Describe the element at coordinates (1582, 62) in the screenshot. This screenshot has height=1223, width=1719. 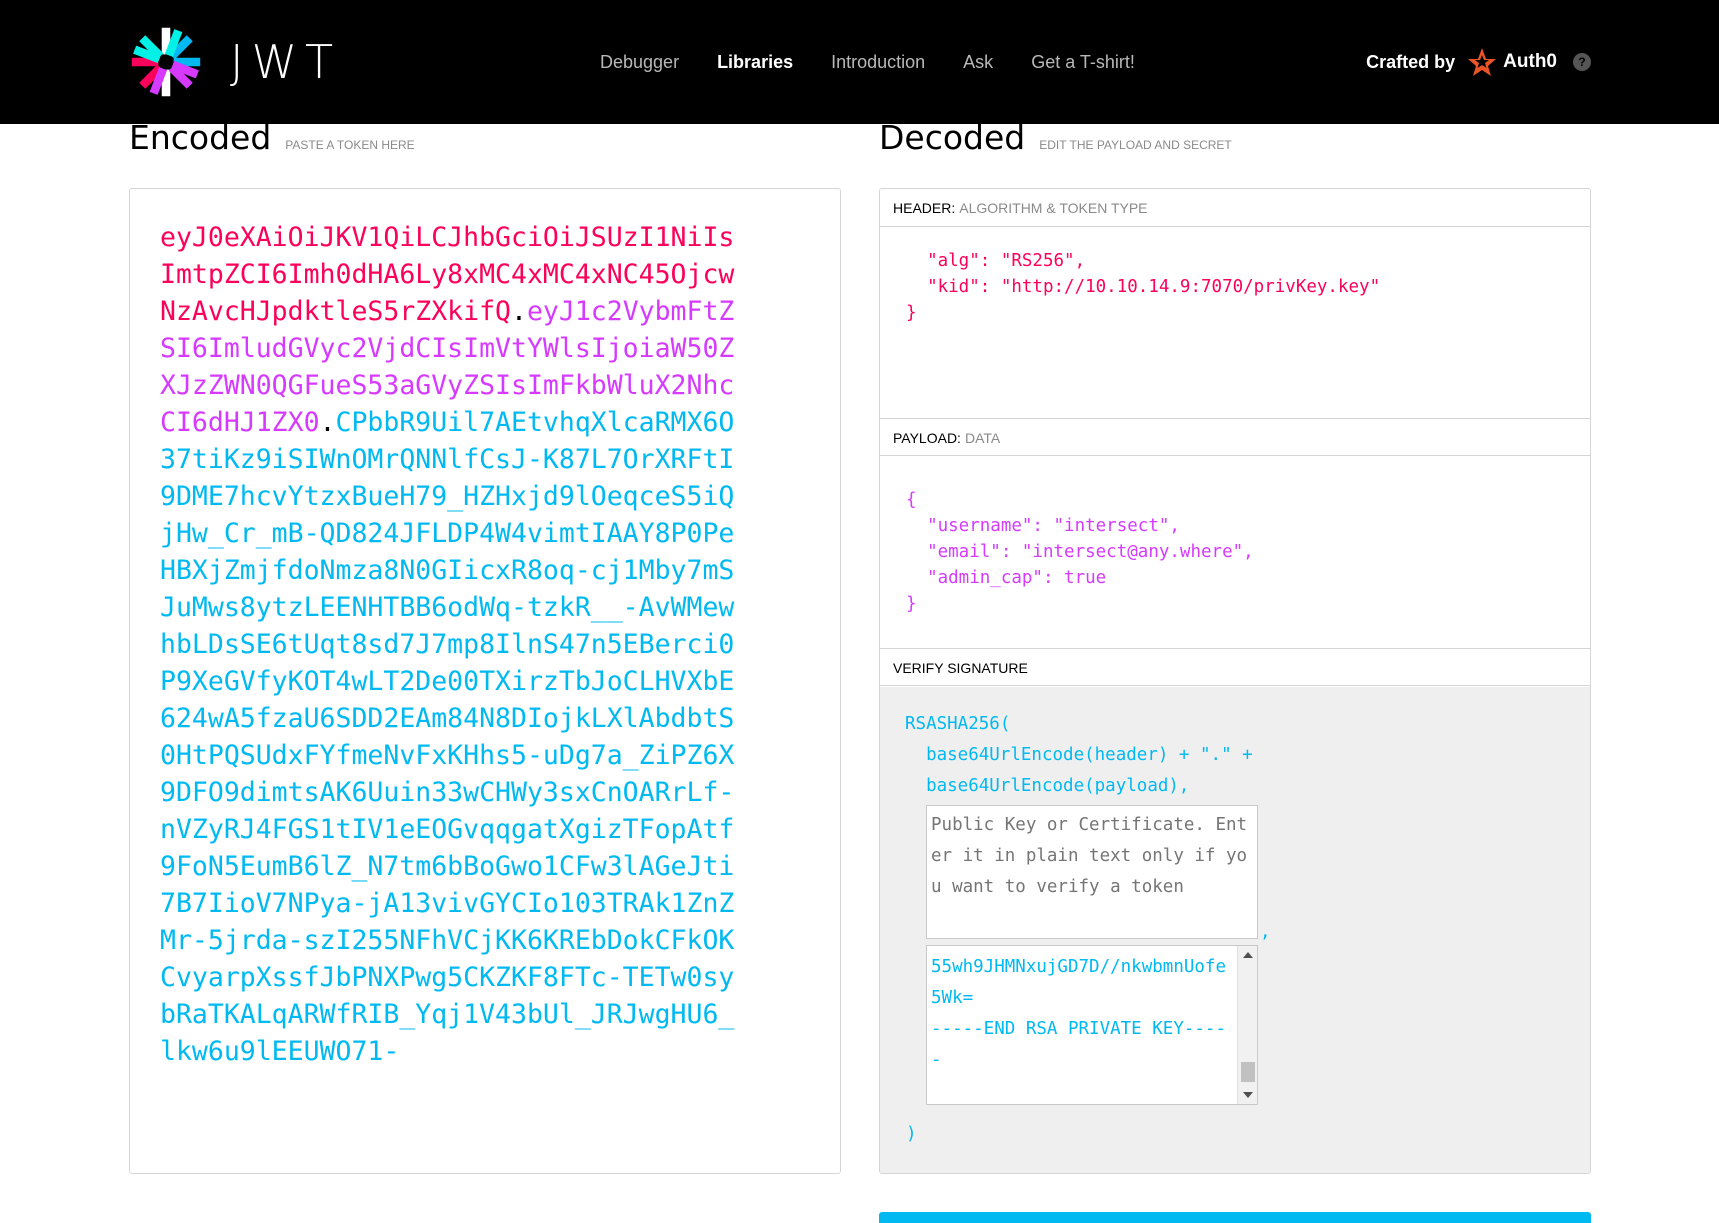
I see `help-icon: ?` at that location.